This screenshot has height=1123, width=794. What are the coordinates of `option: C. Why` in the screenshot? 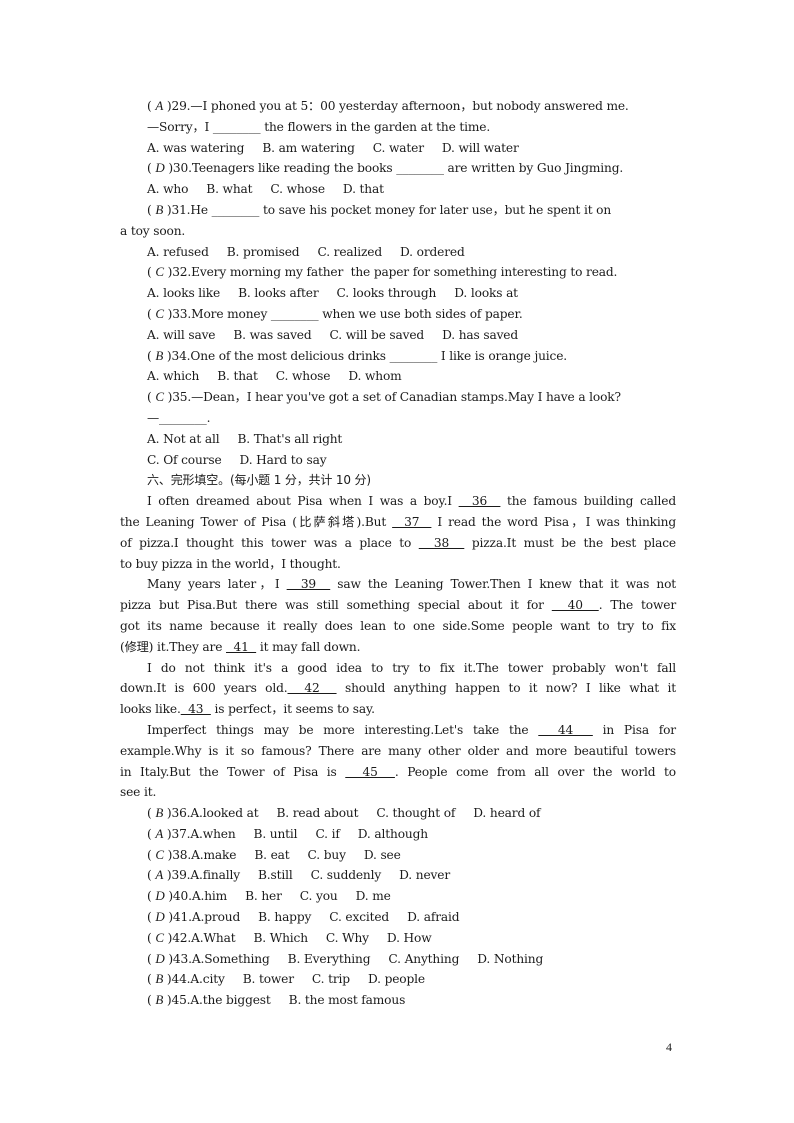 It's located at (347, 938).